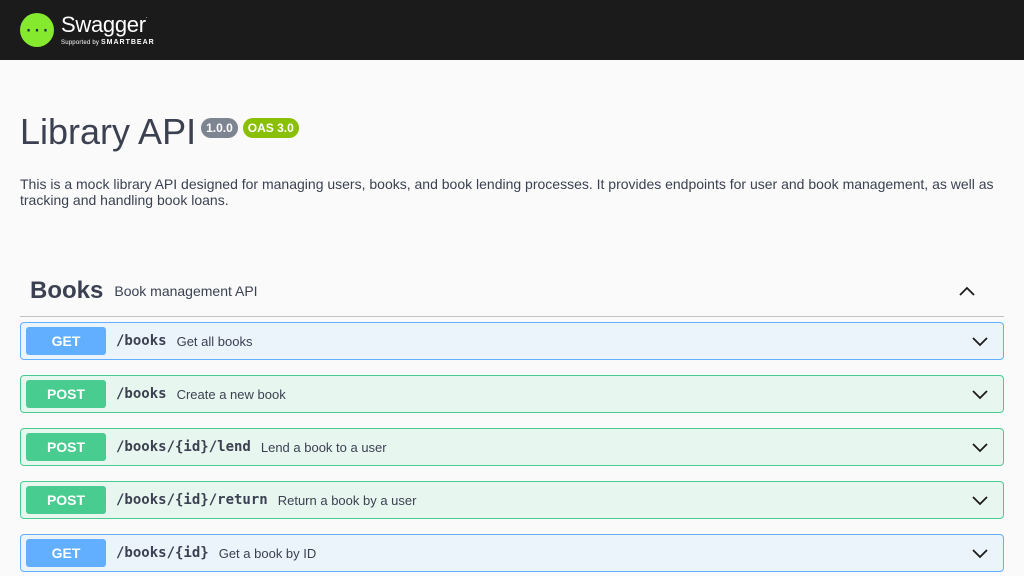  What do you see at coordinates (512, 291) in the screenshot?
I see `tag-header-books: Books Book management API` at bounding box center [512, 291].